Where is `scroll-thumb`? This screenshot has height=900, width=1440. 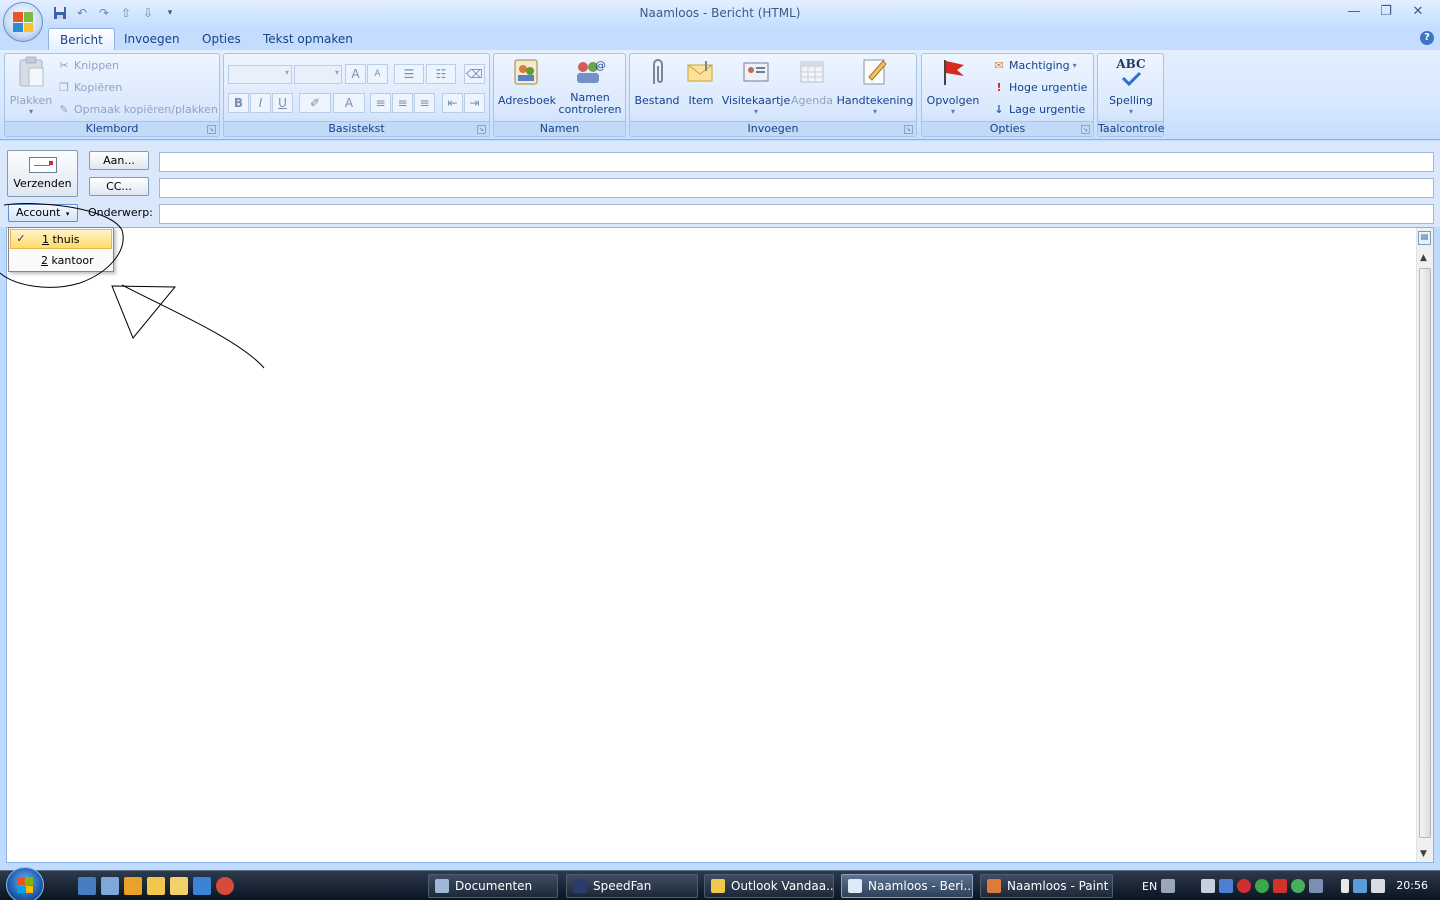 scroll-thumb is located at coordinates (1425, 553).